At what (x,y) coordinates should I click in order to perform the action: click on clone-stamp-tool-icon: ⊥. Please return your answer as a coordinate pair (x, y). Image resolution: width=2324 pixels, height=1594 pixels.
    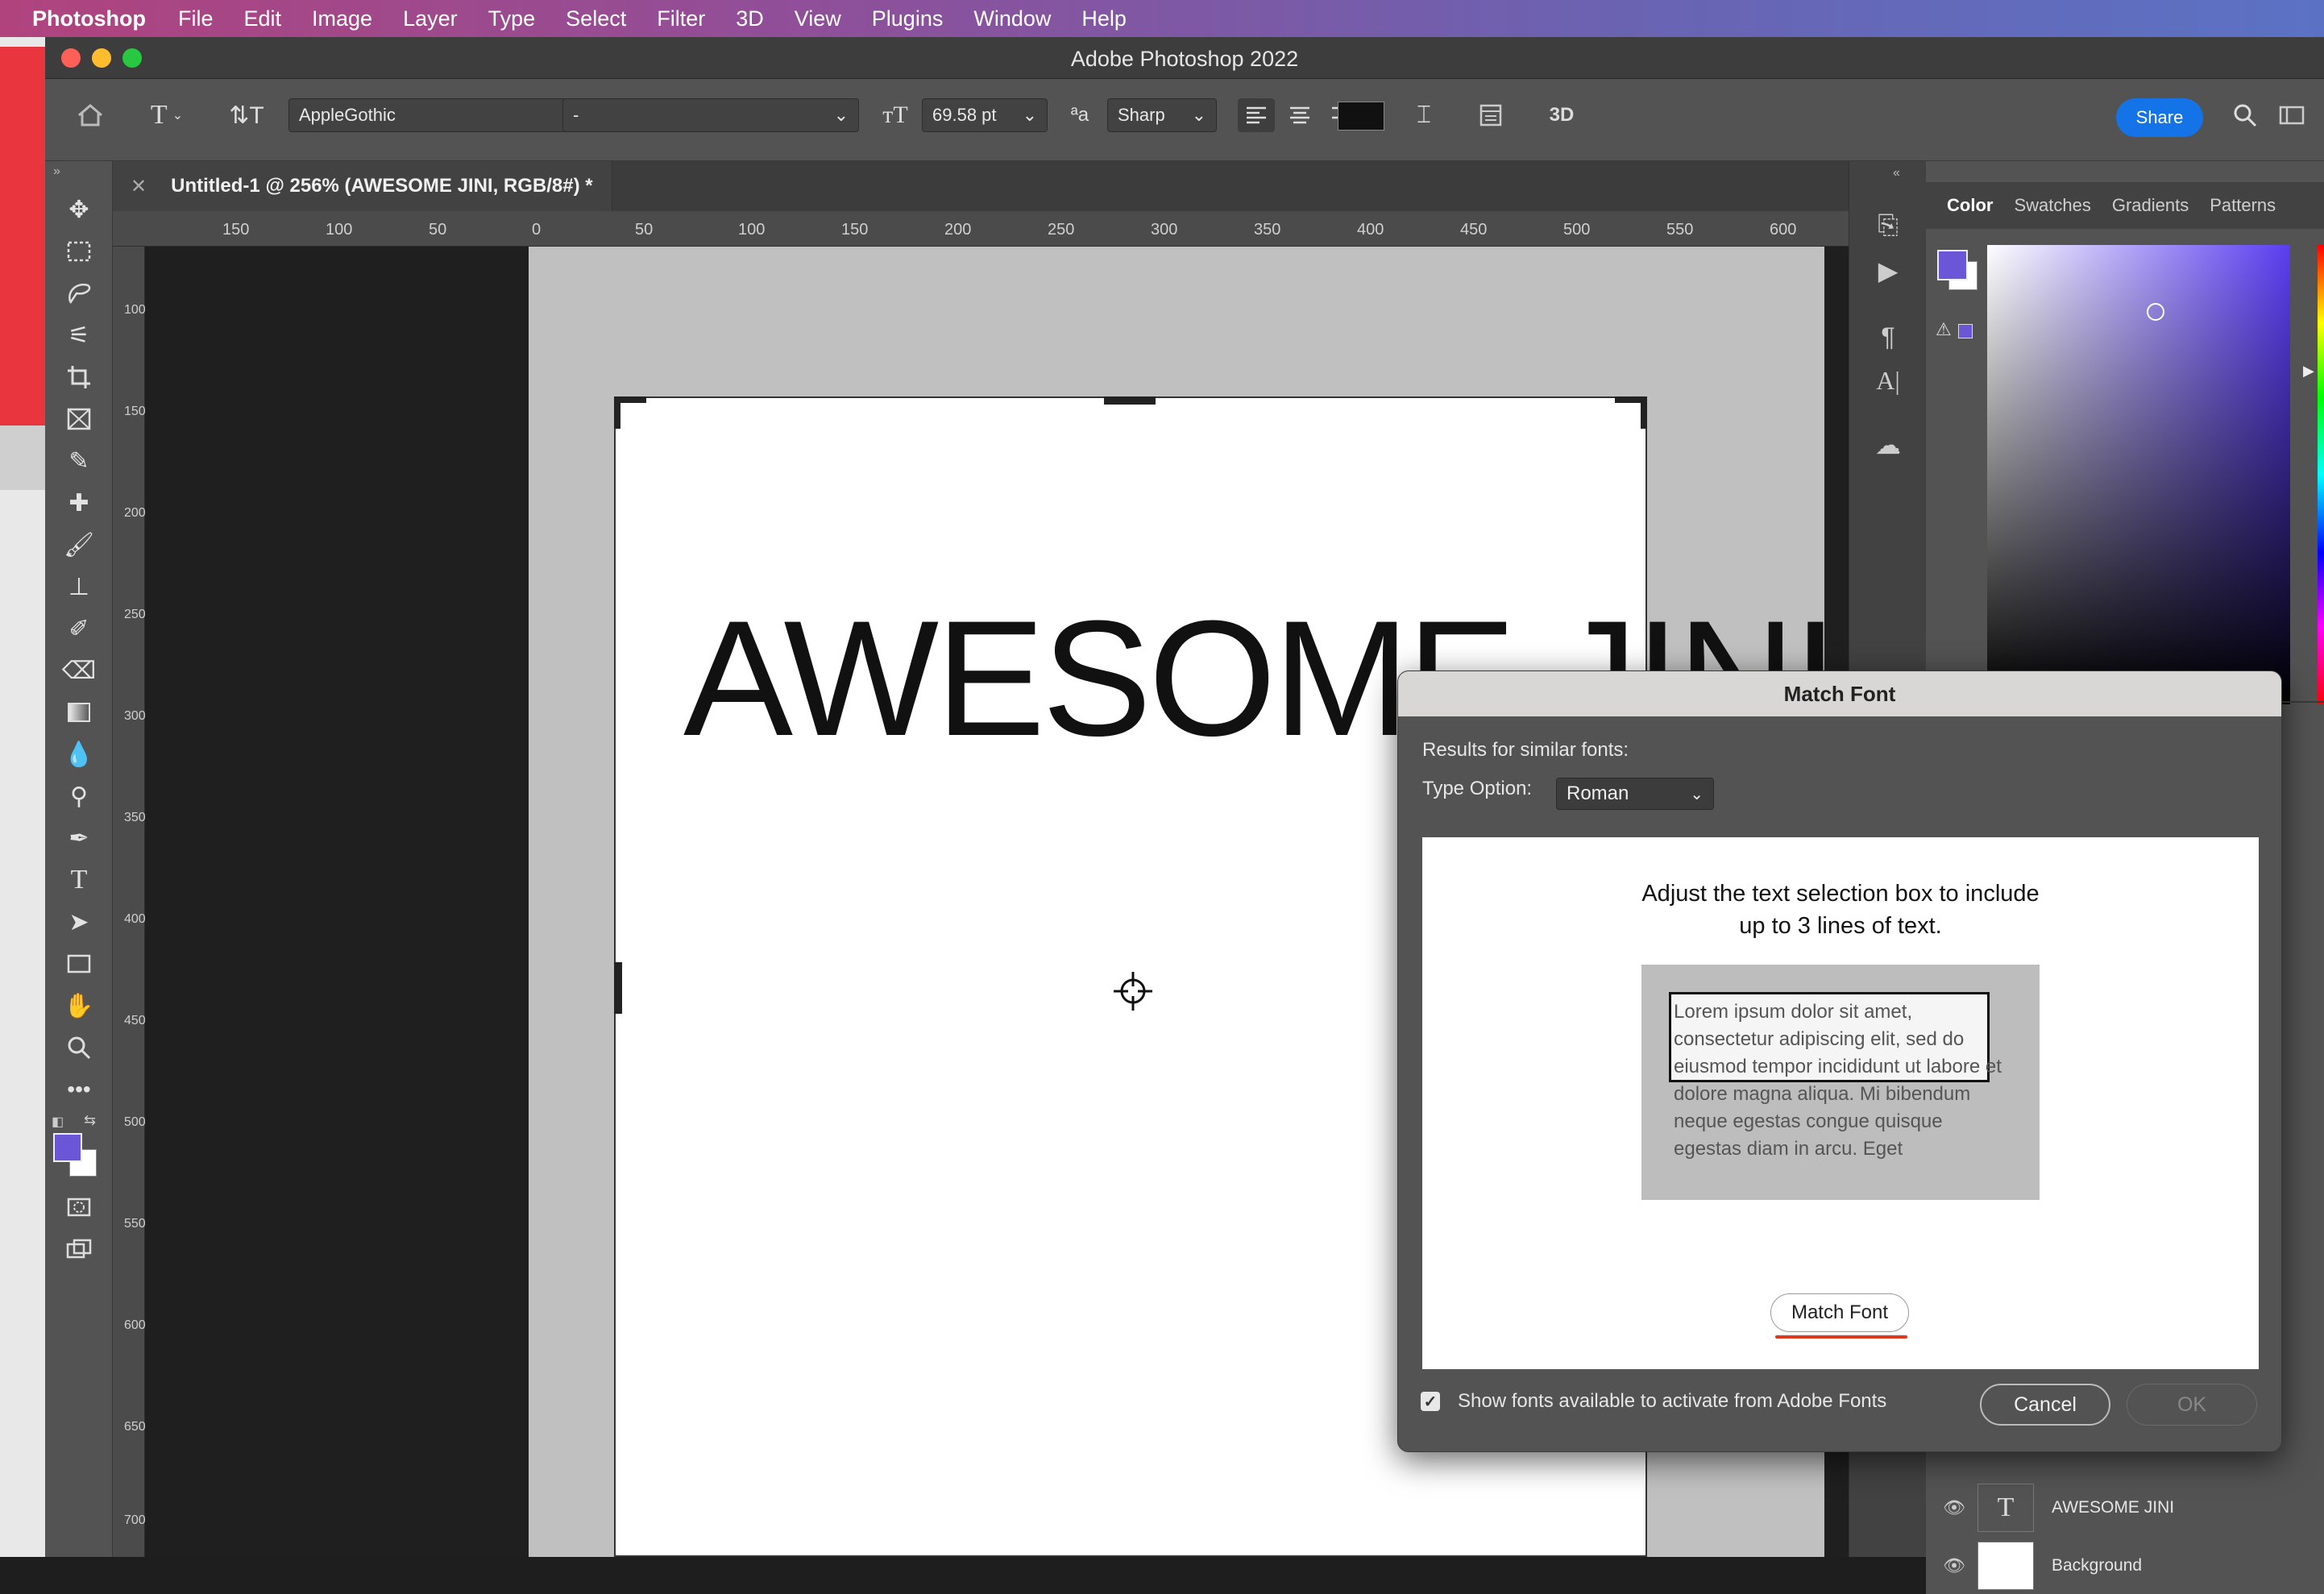
    Looking at the image, I should click on (79, 586).